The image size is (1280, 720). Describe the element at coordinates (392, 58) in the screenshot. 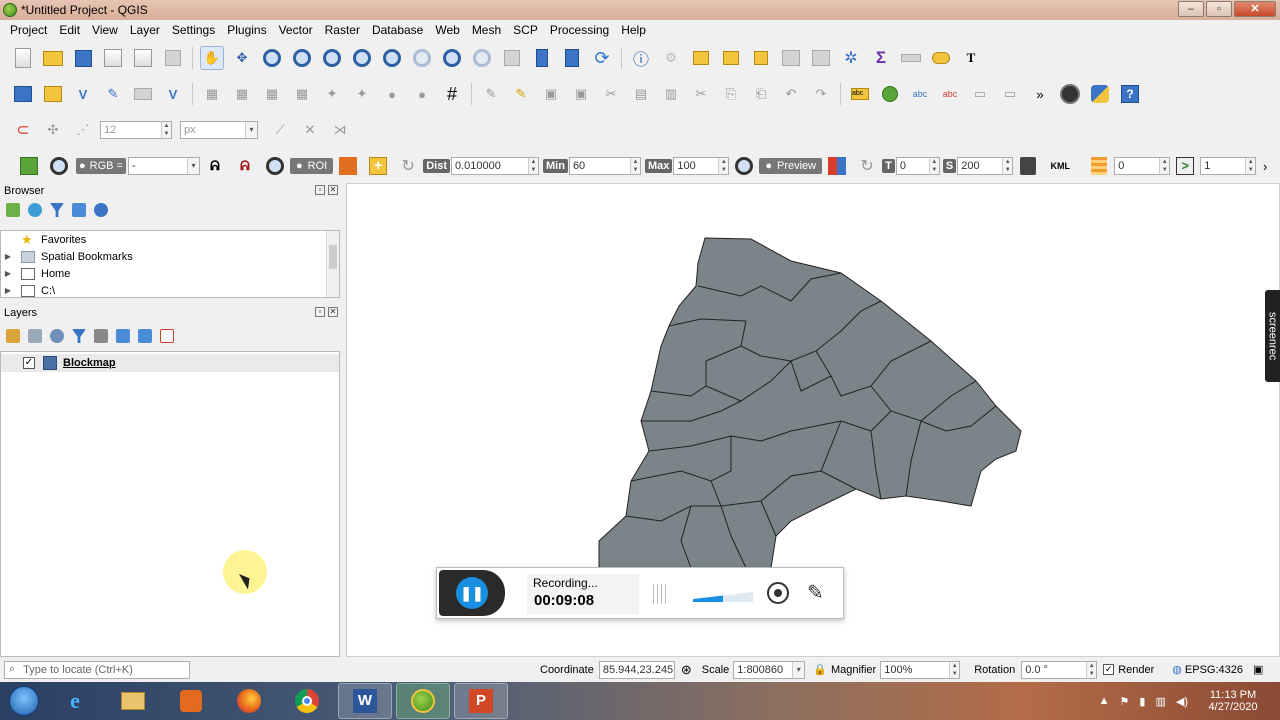

I see `zoom-to-layer-icon` at that location.